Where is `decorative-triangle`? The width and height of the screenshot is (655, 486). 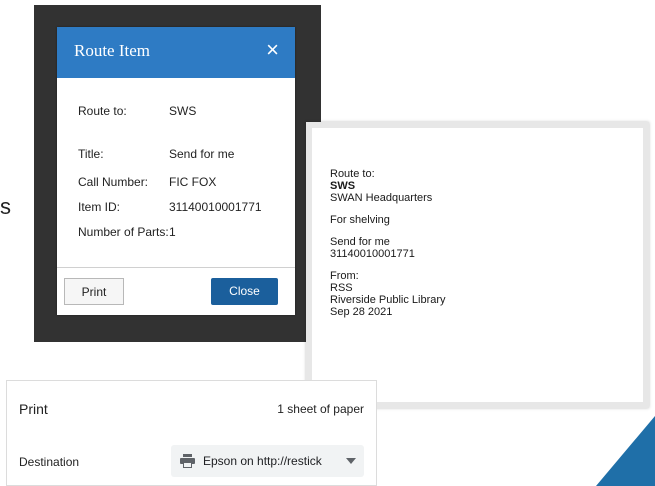 decorative-triangle is located at coordinates (625, 451).